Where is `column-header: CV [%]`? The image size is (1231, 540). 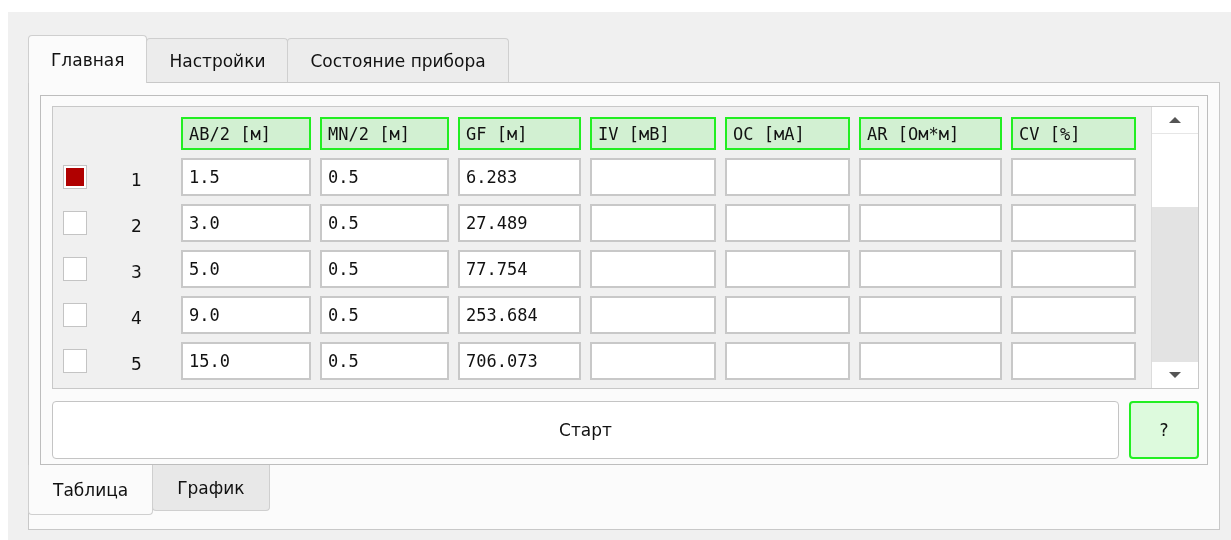 column-header: CV [%] is located at coordinates (1073, 133).